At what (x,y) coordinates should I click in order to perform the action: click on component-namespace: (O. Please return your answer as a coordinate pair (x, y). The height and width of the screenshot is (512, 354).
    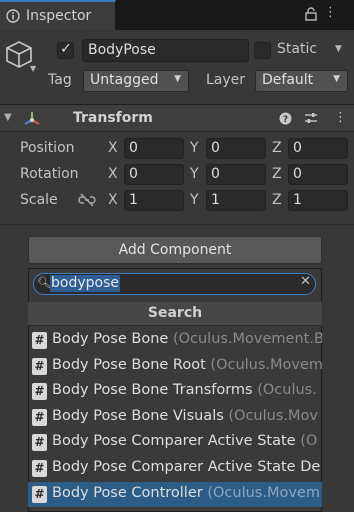
    Looking at the image, I should click on (309, 441).